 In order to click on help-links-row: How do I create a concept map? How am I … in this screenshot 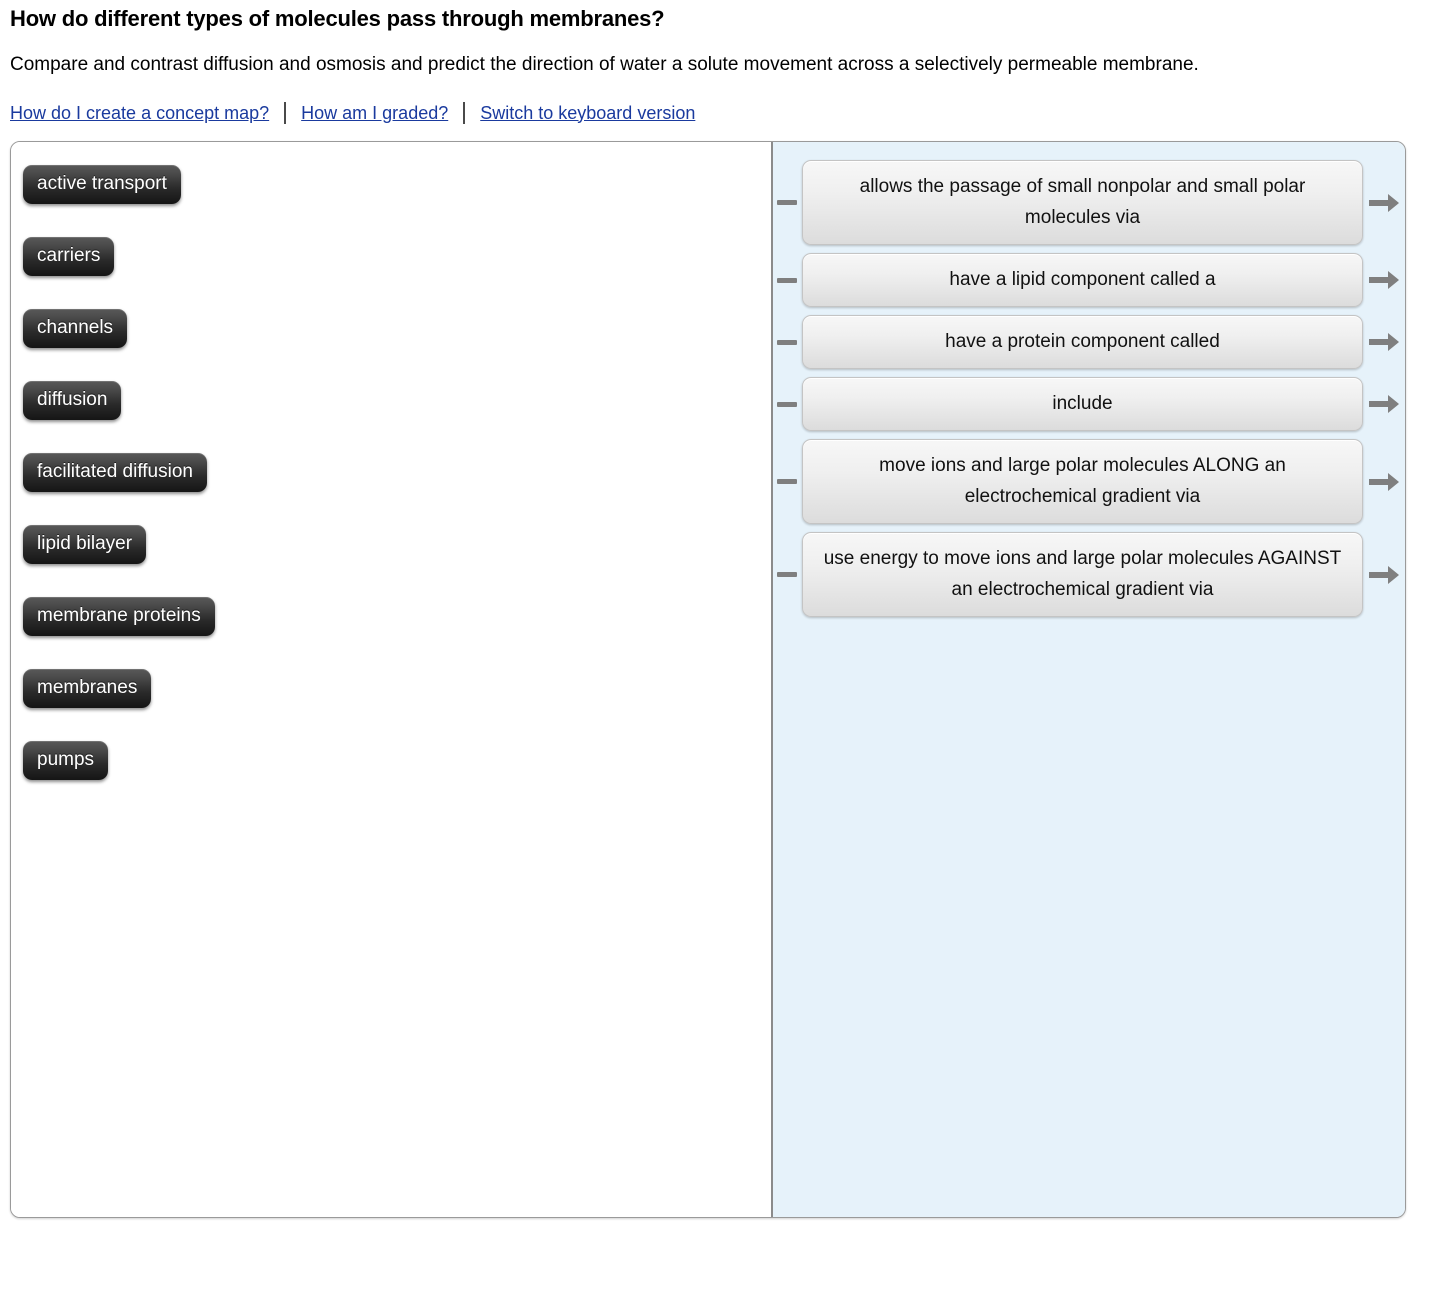, I will do `click(723, 113)`.